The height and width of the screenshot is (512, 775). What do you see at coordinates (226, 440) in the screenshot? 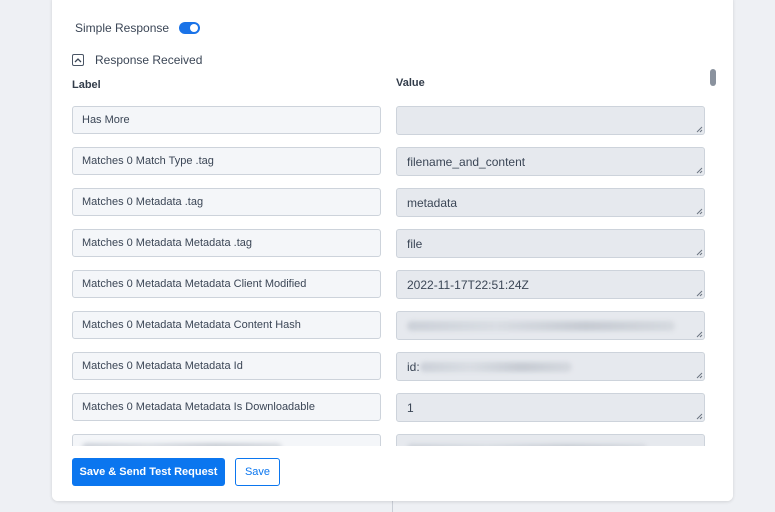
I see `field-label` at bounding box center [226, 440].